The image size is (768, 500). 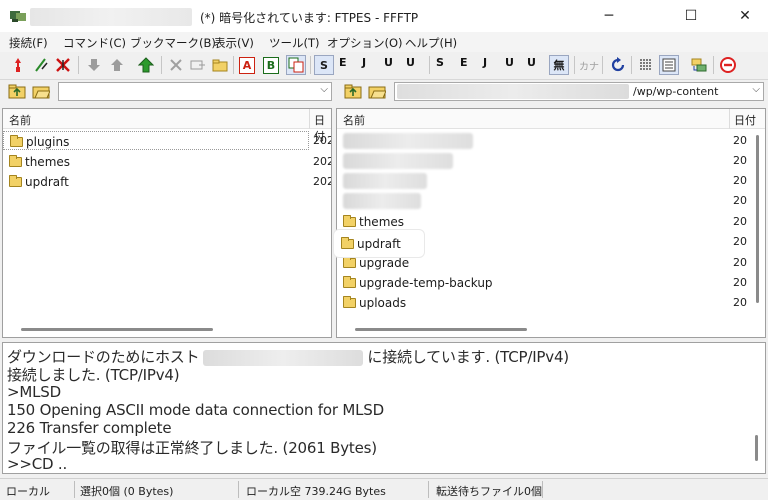 What do you see at coordinates (509, 62) in the screenshot?
I see `local-utf8n-button: U` at bounding box center [509, 62].